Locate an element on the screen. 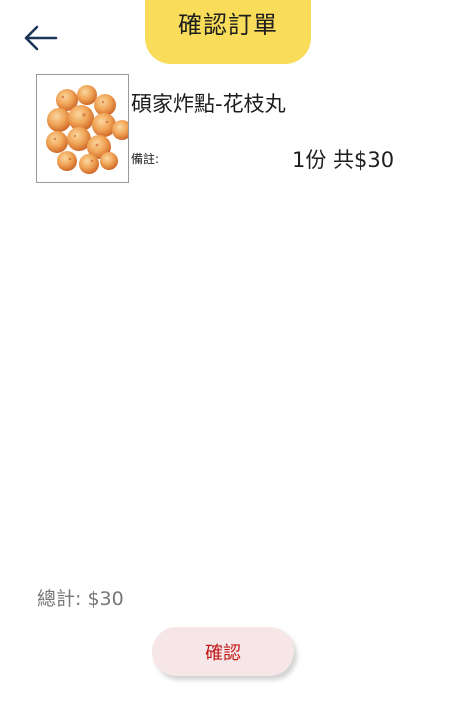 Image resolution: width=451 pixels, height=721 pixels. order-total: 總計: $30 is located at coordinates (80, 599).